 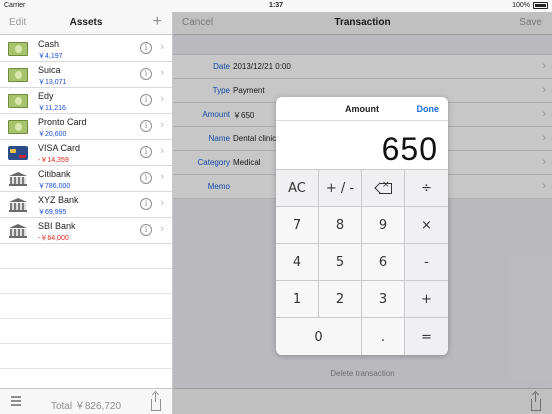 I want to click on assets-nav-bar: Edit Assets +, so click(x=86, y=23).